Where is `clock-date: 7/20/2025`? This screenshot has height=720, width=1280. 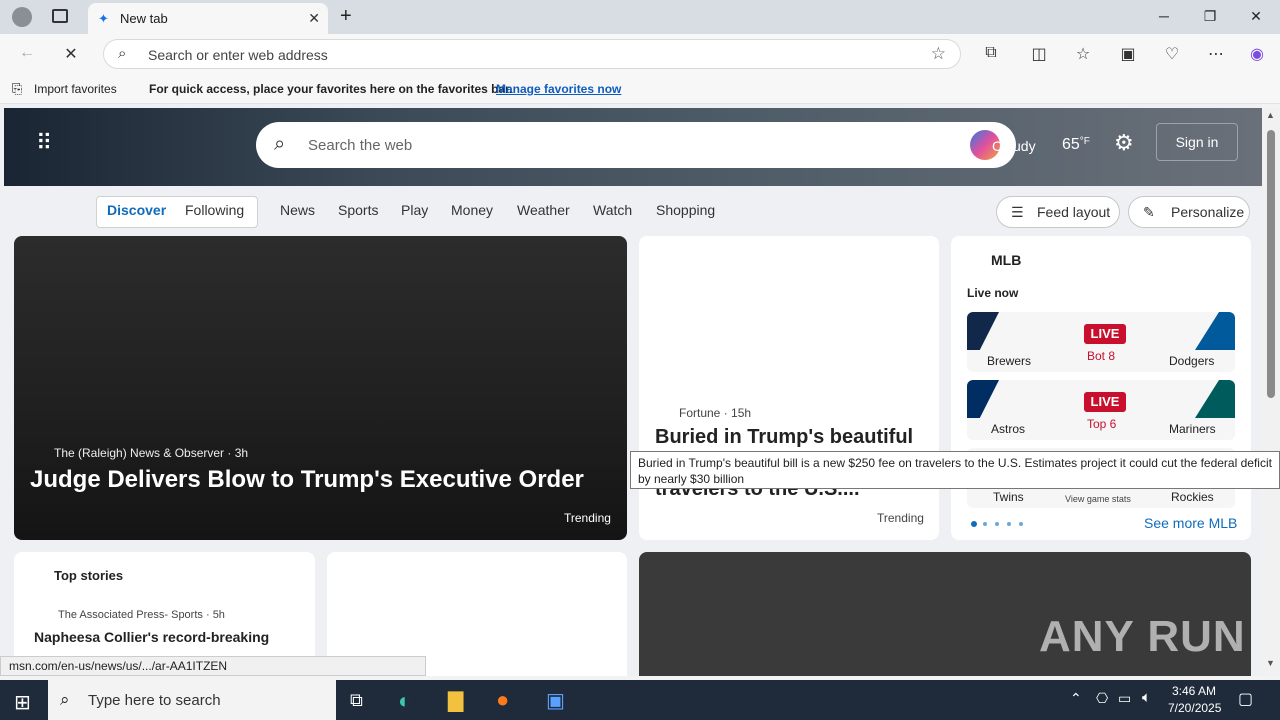 clock-date: 7/20/2025 is located at coordinates (1194, 708).